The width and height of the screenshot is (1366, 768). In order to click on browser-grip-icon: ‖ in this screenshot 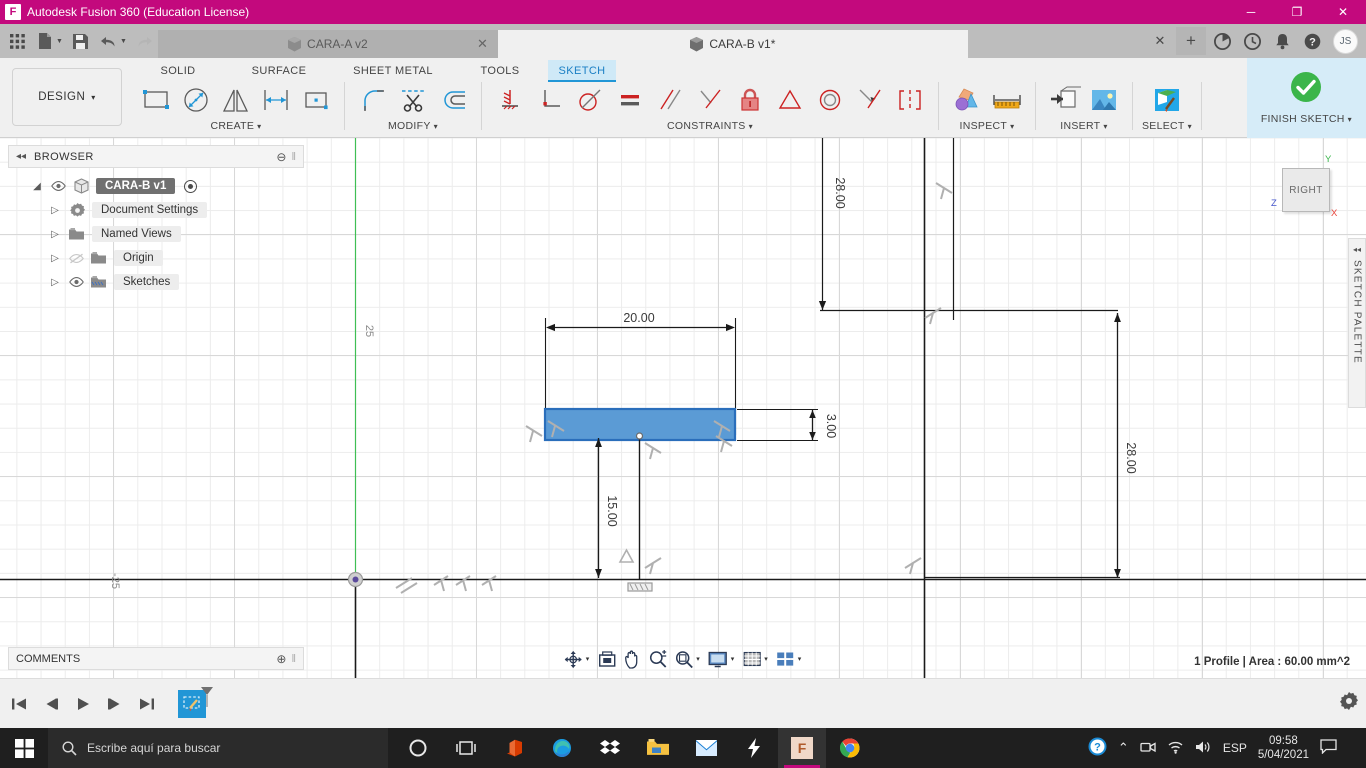, I will do `click(293, 157)`.